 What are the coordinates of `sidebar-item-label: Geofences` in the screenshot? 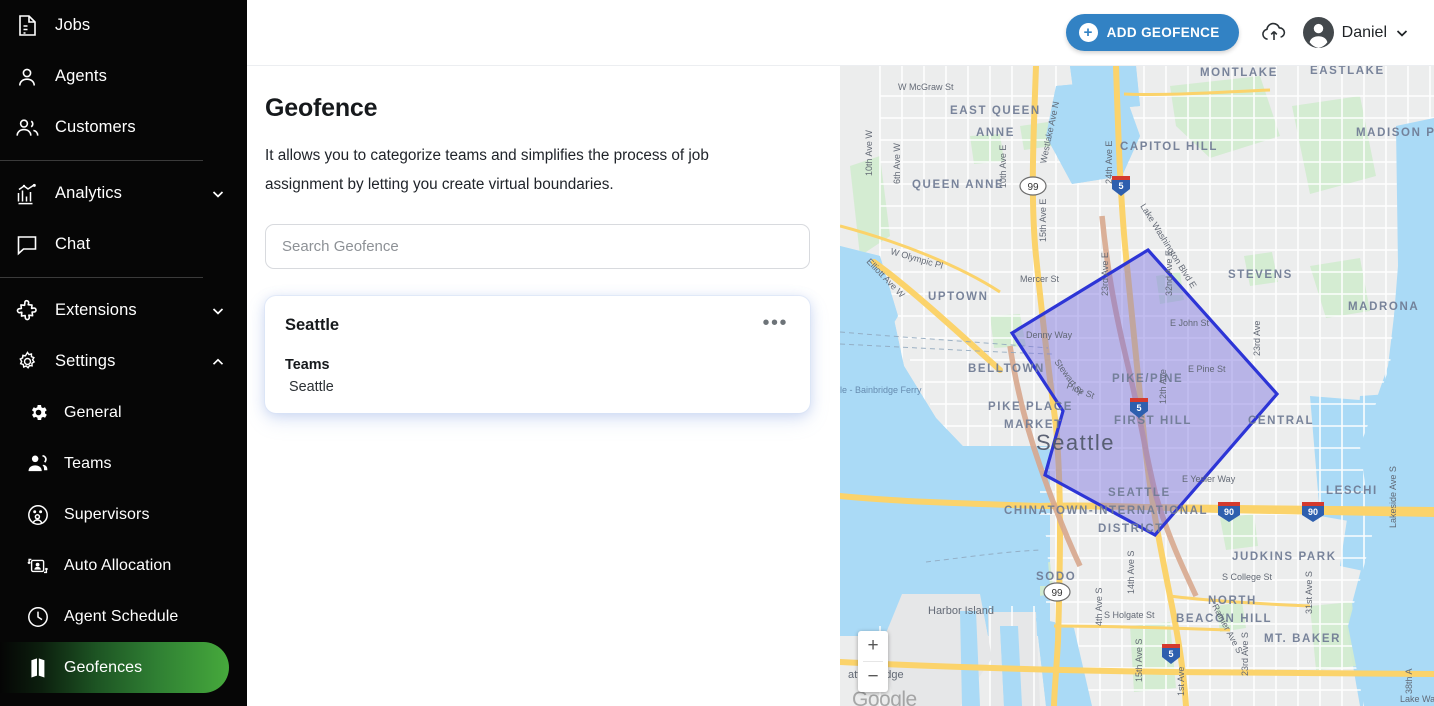 It's located at (103, 667).